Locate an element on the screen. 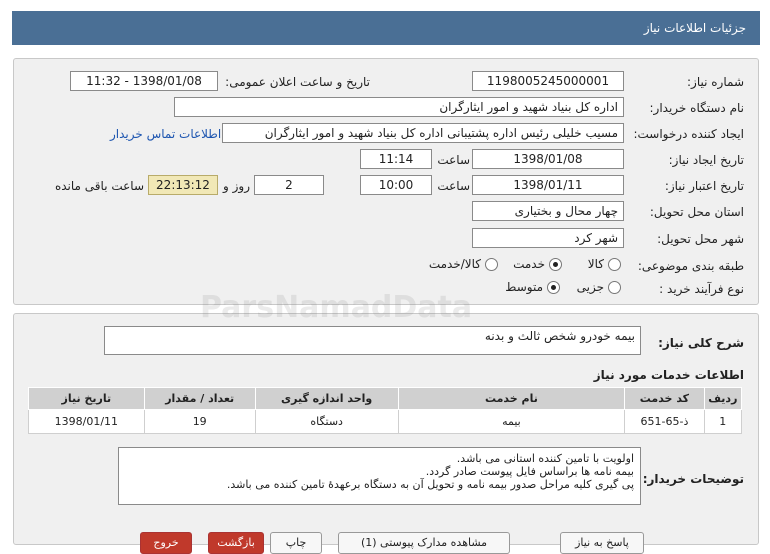  city-label: شهر محل تحویل: is located at coordinates (700, 239).